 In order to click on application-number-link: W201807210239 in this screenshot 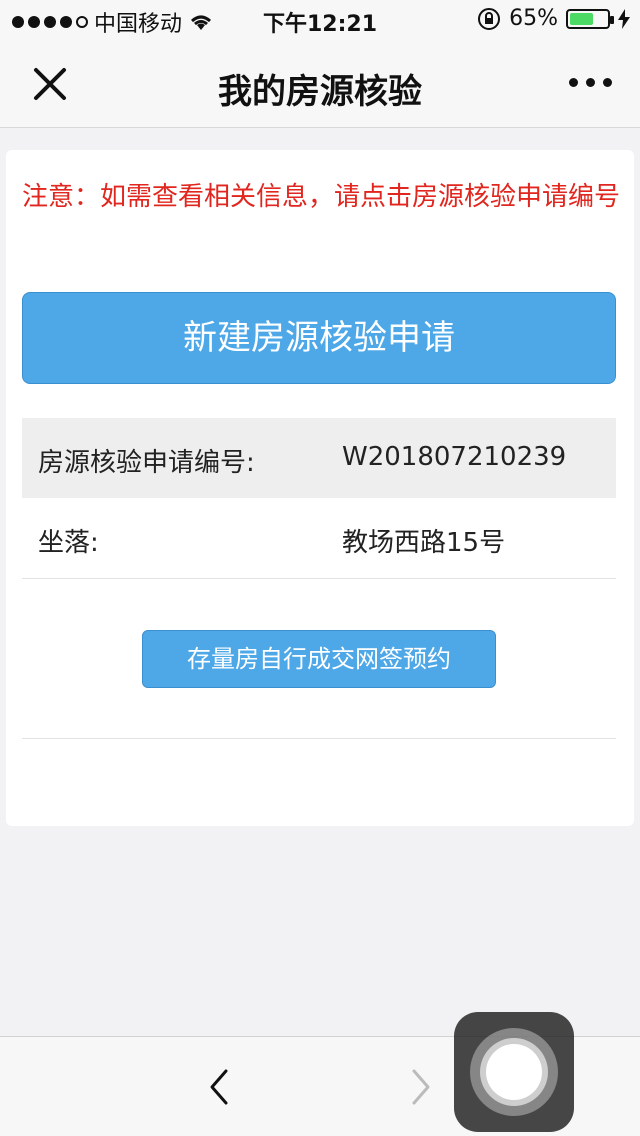, I will do `click(454, 457)`.